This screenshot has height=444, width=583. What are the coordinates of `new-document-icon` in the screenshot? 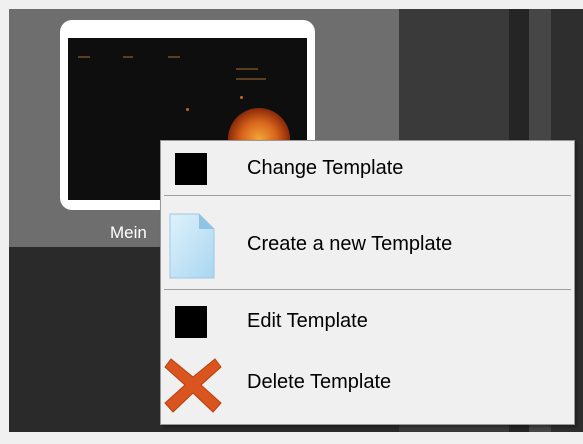 It's located at (192, 246).